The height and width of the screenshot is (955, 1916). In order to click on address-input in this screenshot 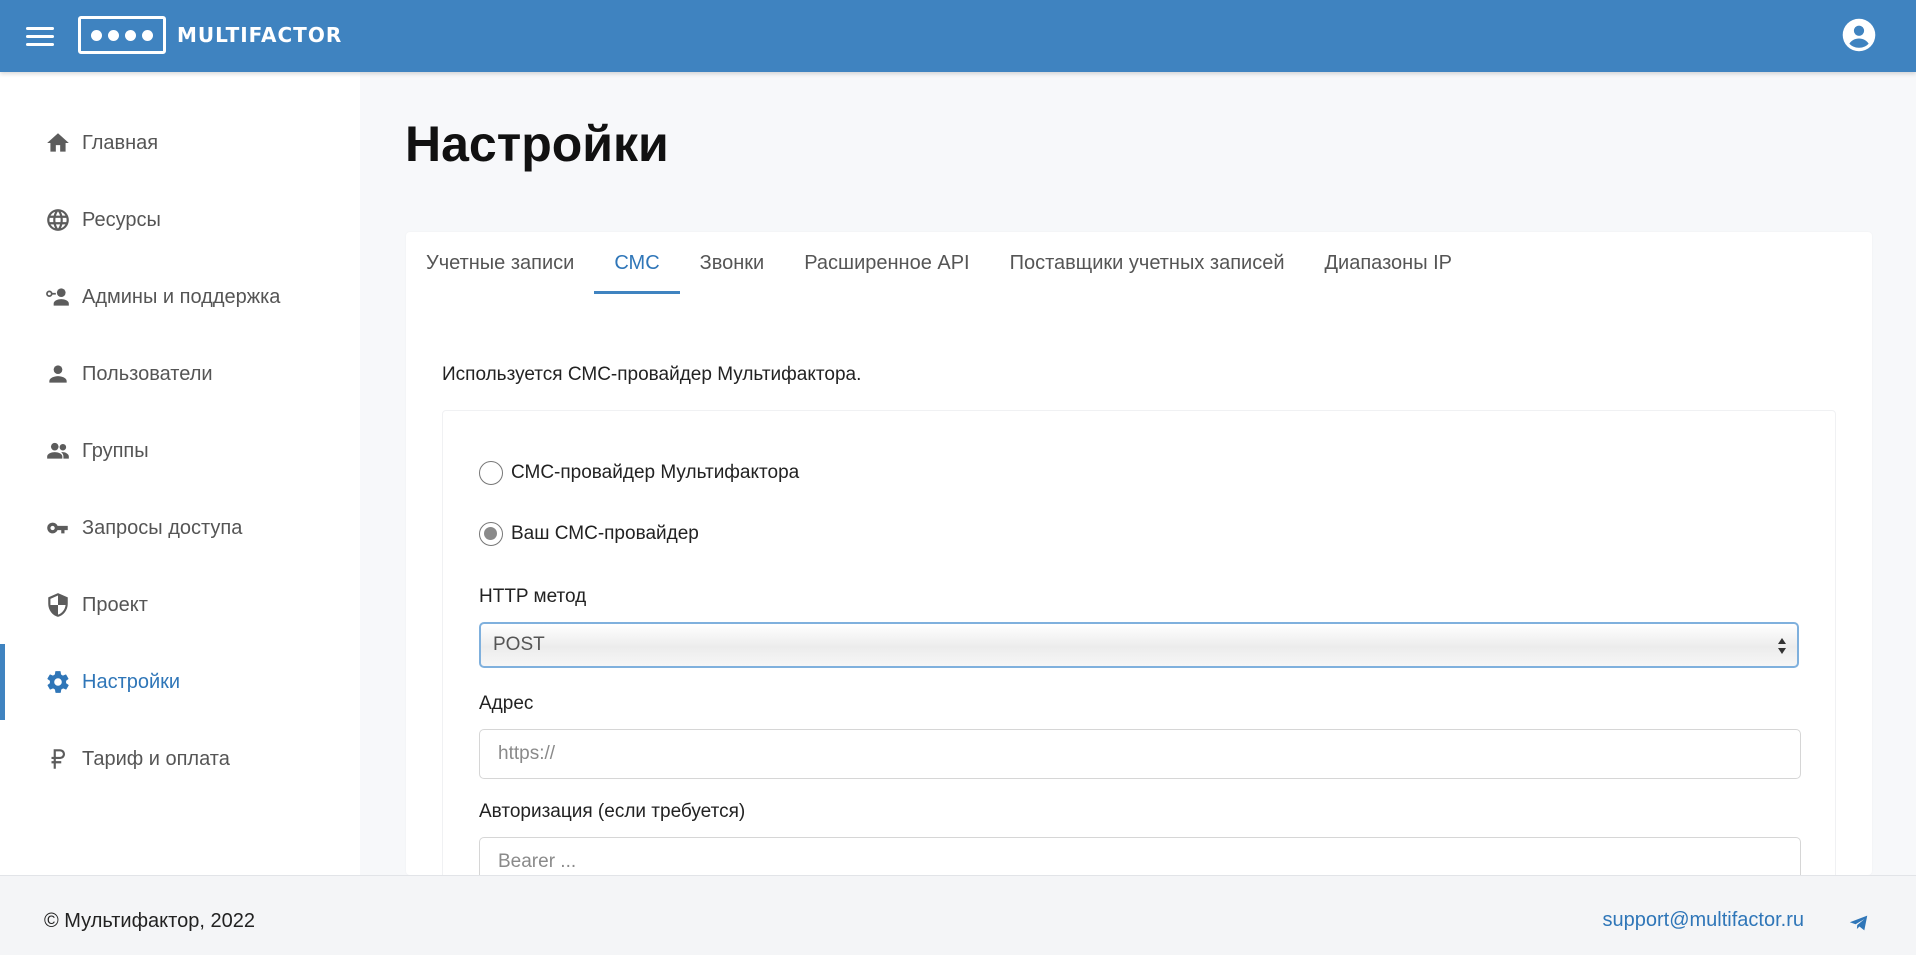, I will do `click(1140, 754)`.